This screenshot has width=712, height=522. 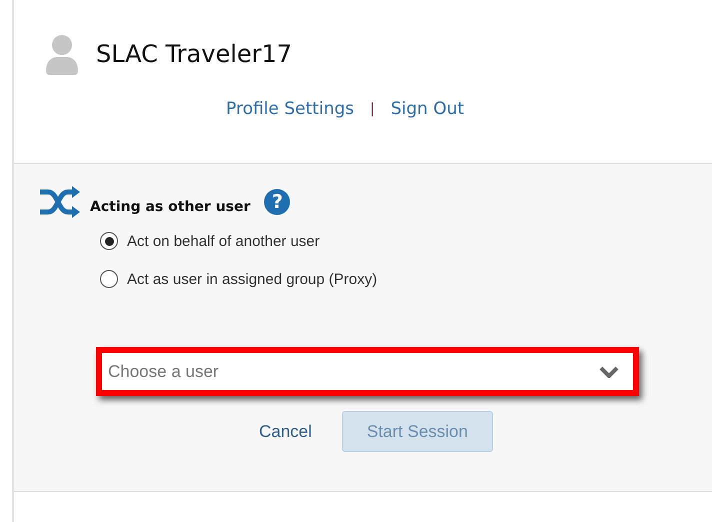 I want to click on sign-out-link: Sign Out, so click(x=427, y=109).